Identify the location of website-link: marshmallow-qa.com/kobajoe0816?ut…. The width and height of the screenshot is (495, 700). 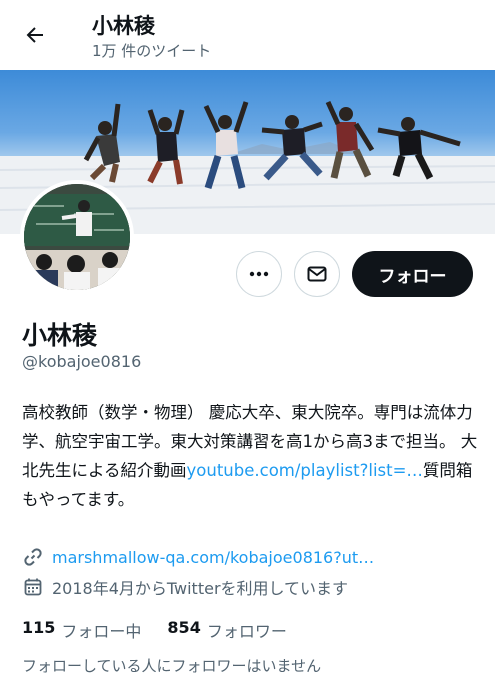
(213, 557).